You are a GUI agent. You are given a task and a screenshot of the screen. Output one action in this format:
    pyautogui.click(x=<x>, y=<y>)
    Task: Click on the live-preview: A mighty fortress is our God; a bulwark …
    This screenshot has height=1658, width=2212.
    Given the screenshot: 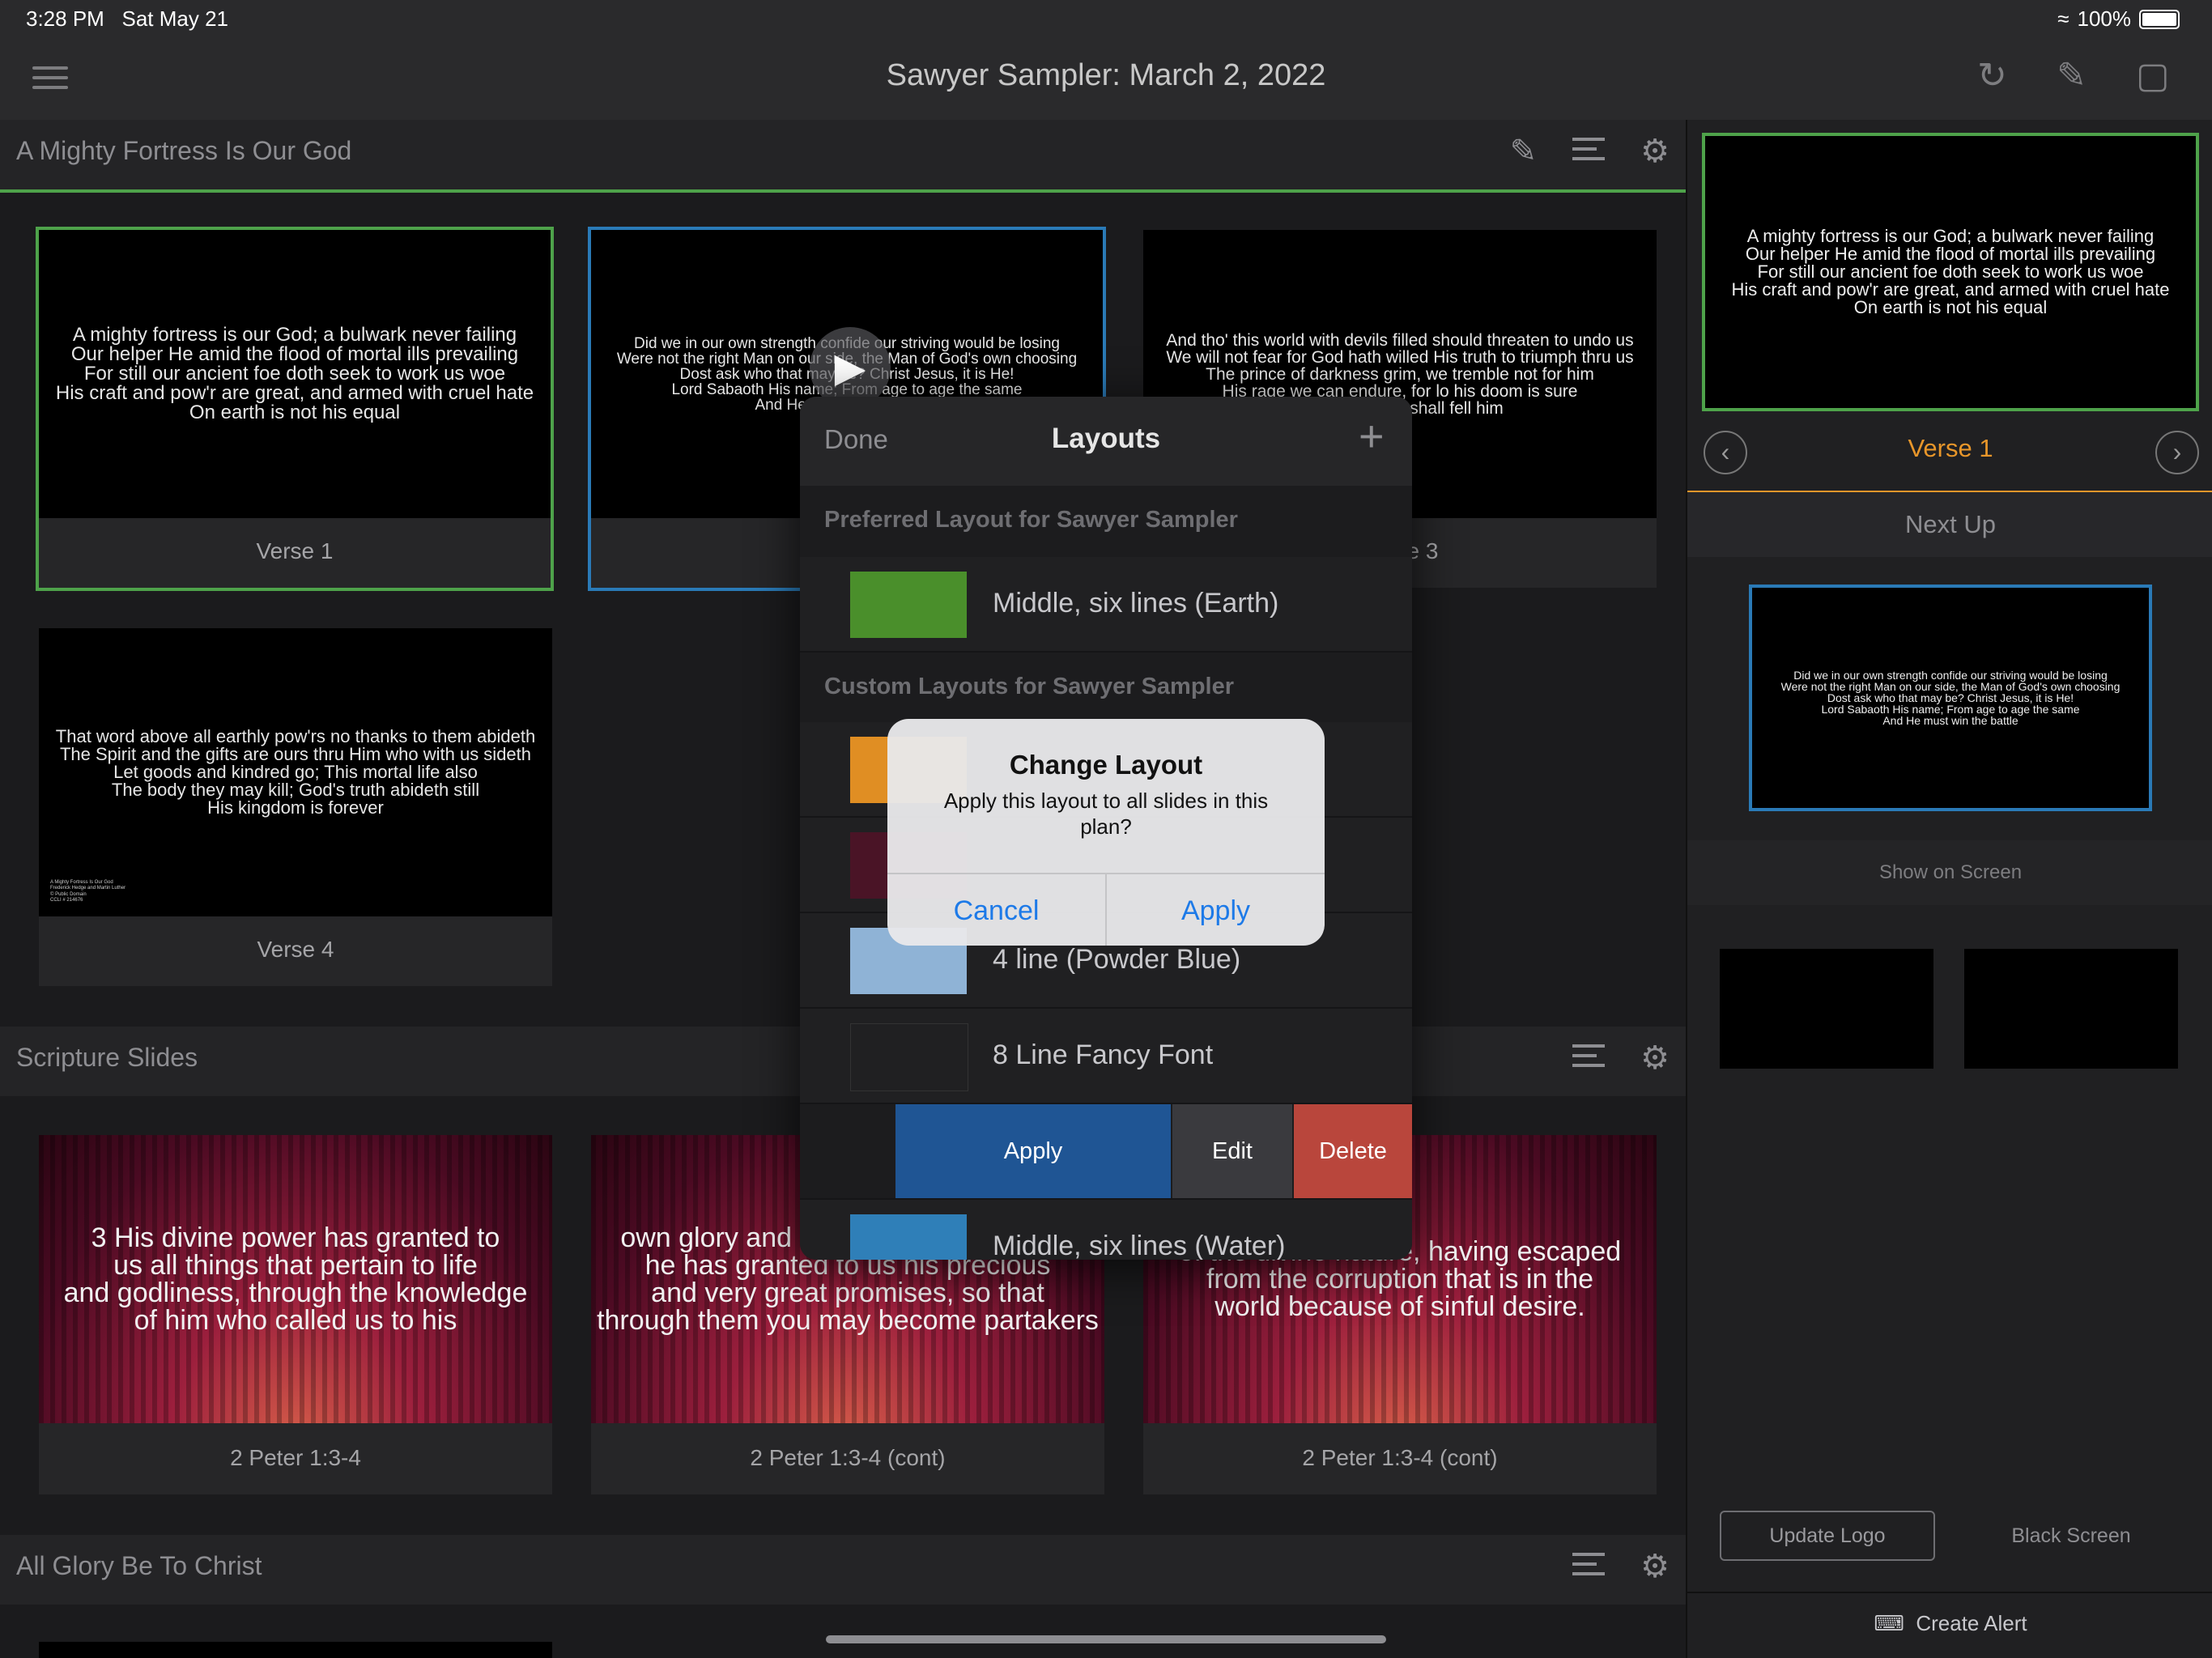 What is the action you would take?
    pyautogui.click(x=1950, y=272)
    